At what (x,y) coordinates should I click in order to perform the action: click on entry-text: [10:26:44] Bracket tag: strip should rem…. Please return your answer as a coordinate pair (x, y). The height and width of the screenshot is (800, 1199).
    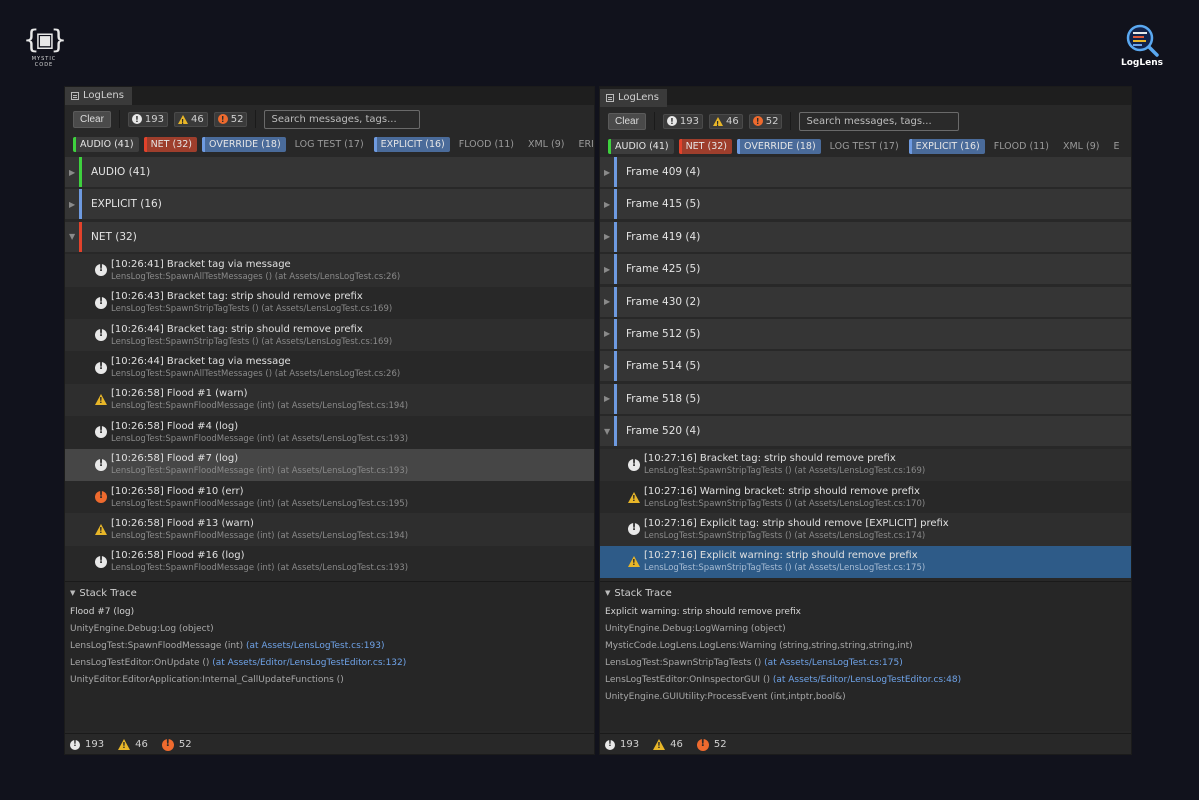
    Looking at the image, I should click on (251, 335).